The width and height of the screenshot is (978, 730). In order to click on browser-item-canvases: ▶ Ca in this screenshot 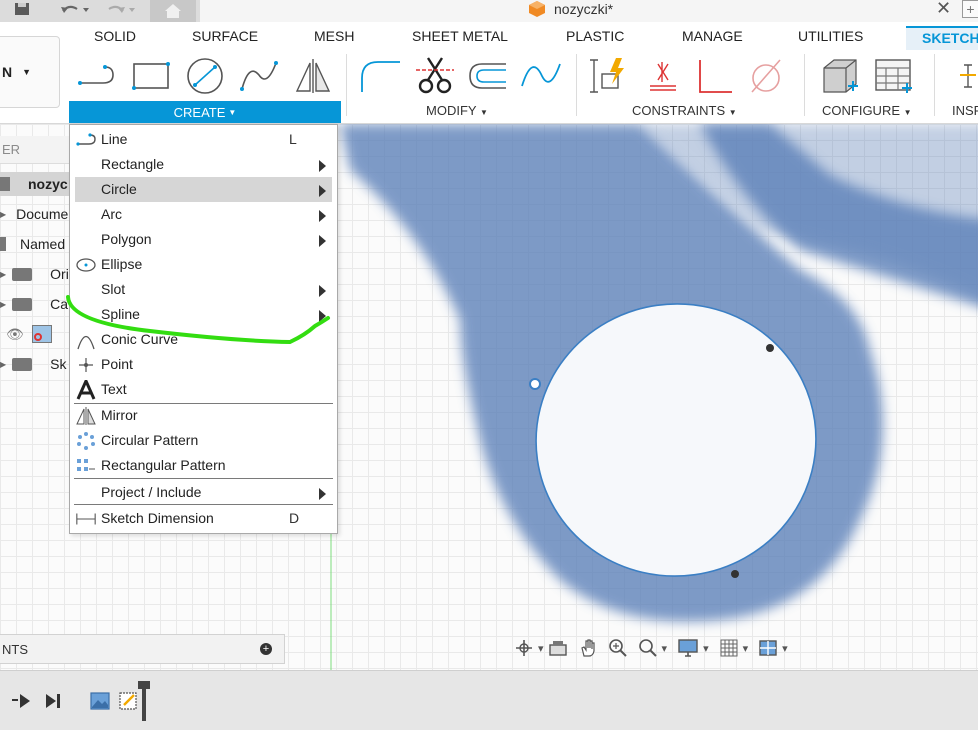, I will do `click(36, 304)`.